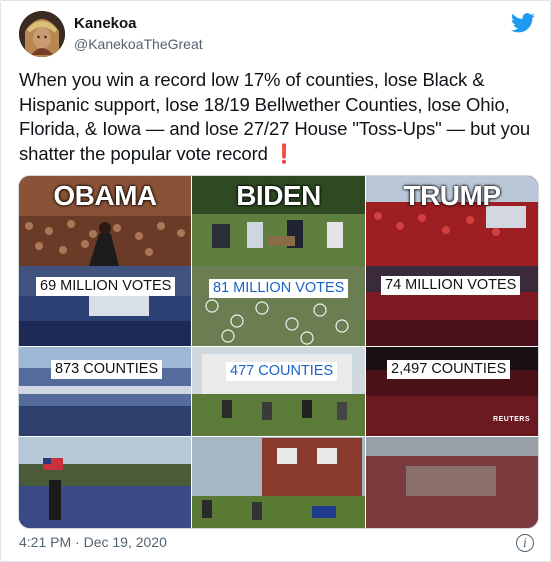  Describe the element at coordinates (523, 23) in the screenshot. I see `twitter-bird-icon` at that location.